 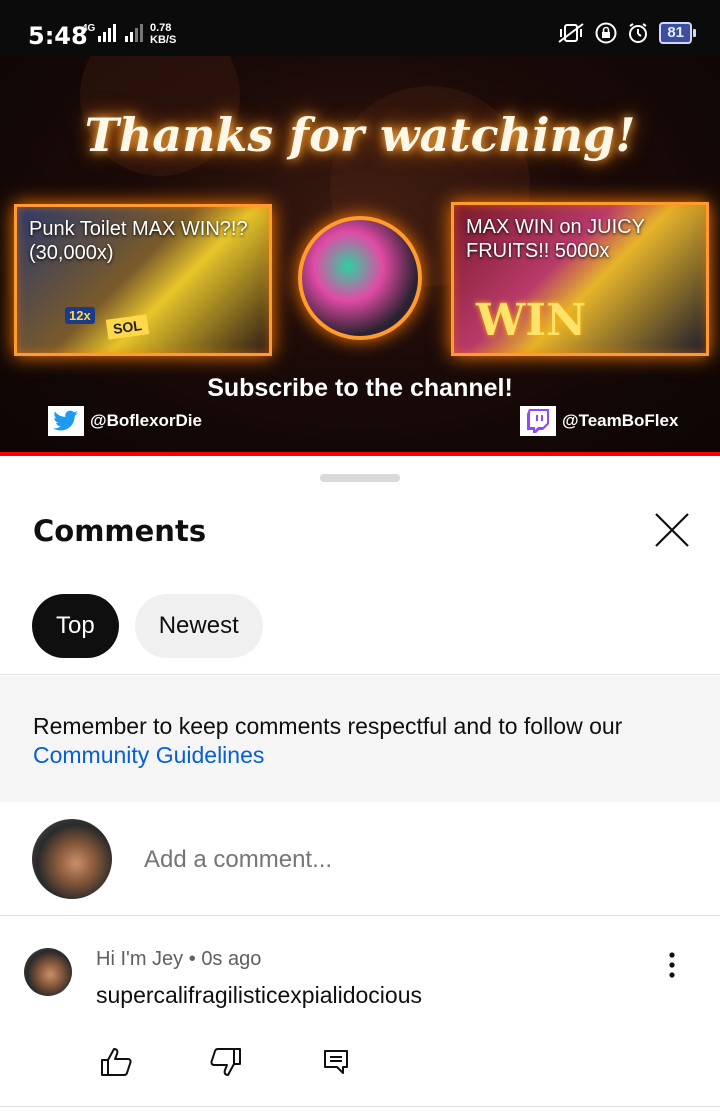 What do you see at coordinates (148, 755) in the screenshot?
I see `community-guidelines-link: Community Guidelines` at bounding box center [148, 755].